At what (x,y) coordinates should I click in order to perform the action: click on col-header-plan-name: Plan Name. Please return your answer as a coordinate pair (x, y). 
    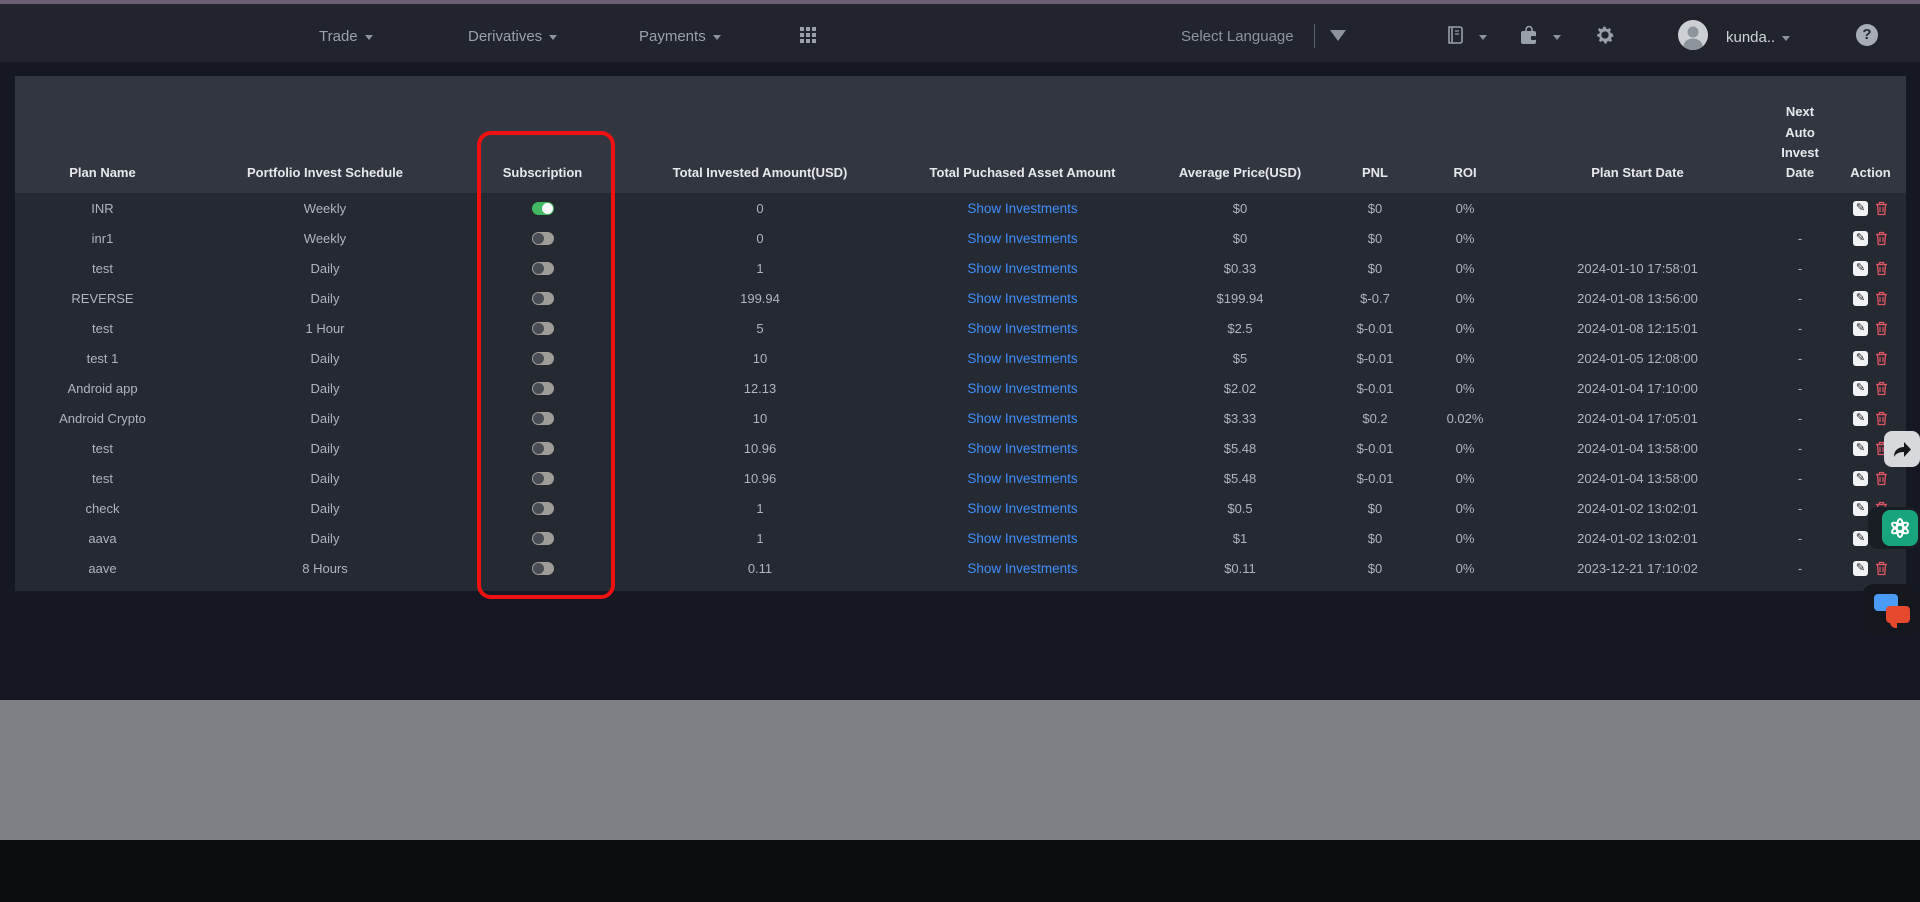
    Looking at the image, I should click on (102, 172).